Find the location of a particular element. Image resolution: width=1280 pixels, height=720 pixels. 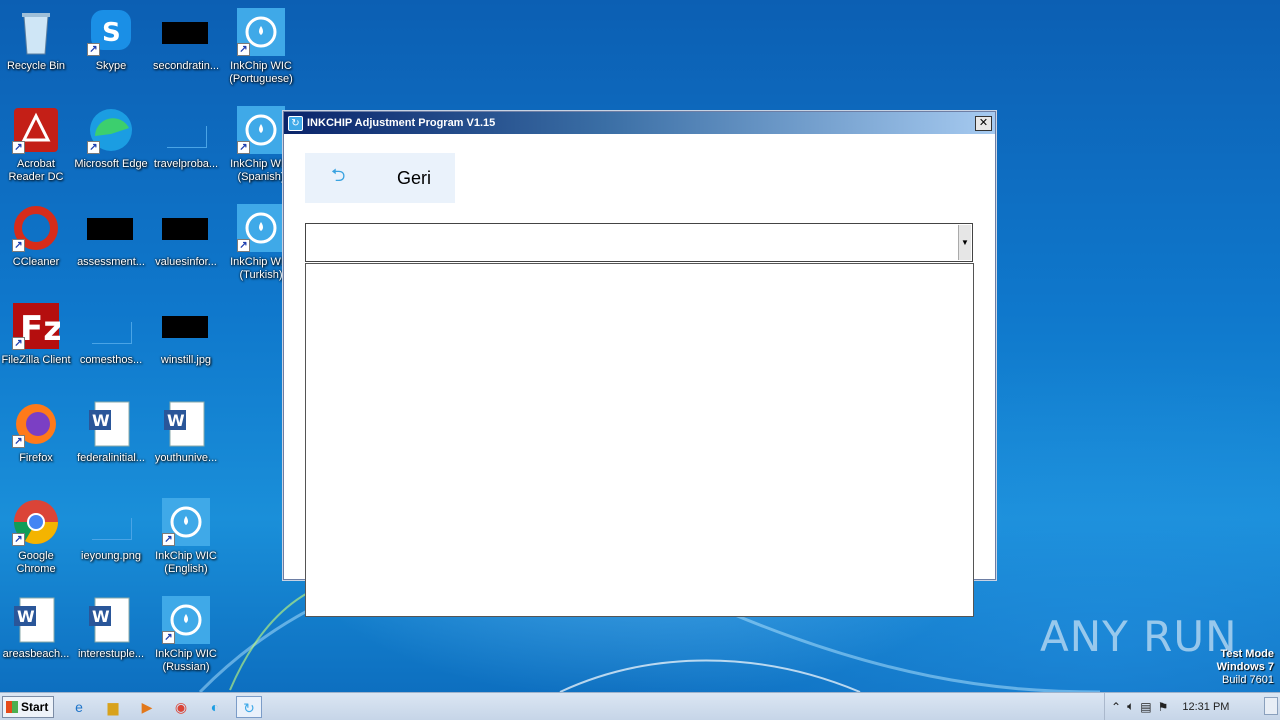

desktop-icon-winstill: winstill.jpg is located at coordinates (186, 334).